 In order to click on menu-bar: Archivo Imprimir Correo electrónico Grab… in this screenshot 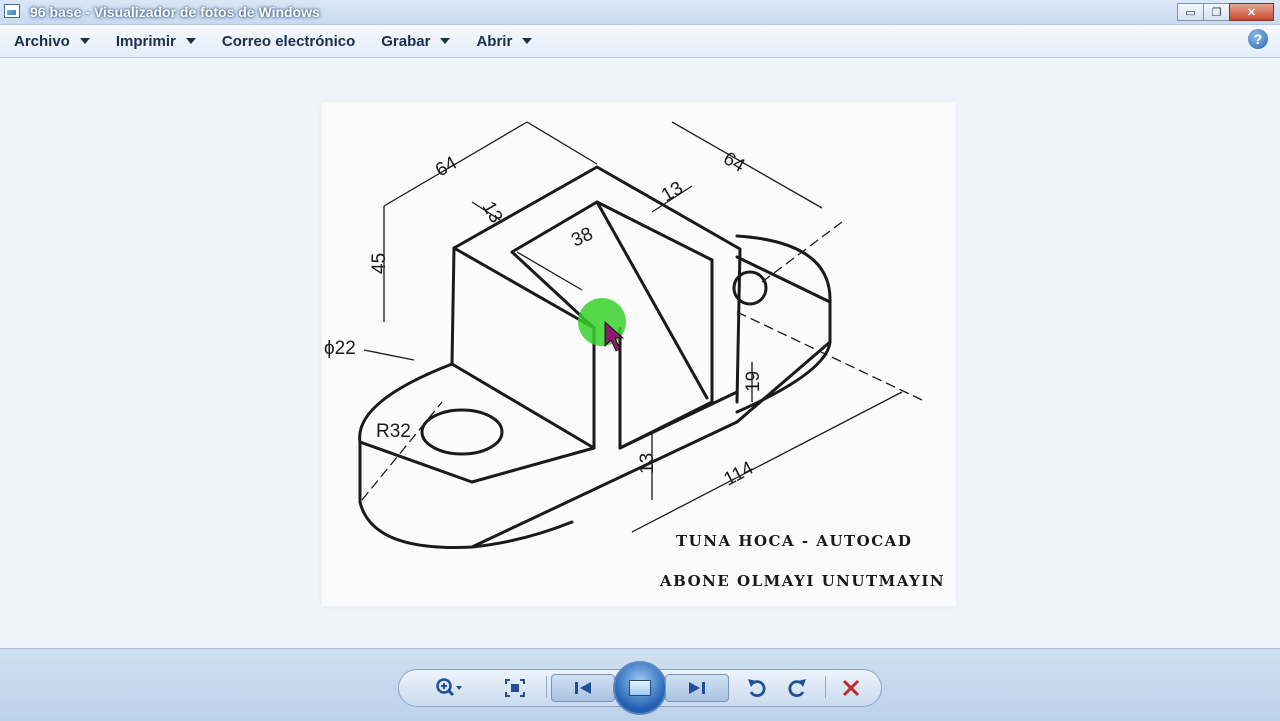, I will do `click(640, 41)`.